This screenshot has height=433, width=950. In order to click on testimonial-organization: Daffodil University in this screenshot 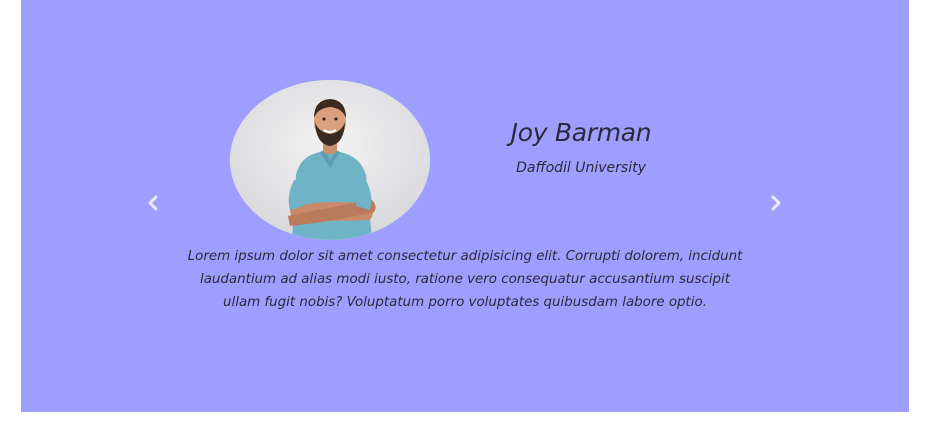, I will do `click(581, 168)`.